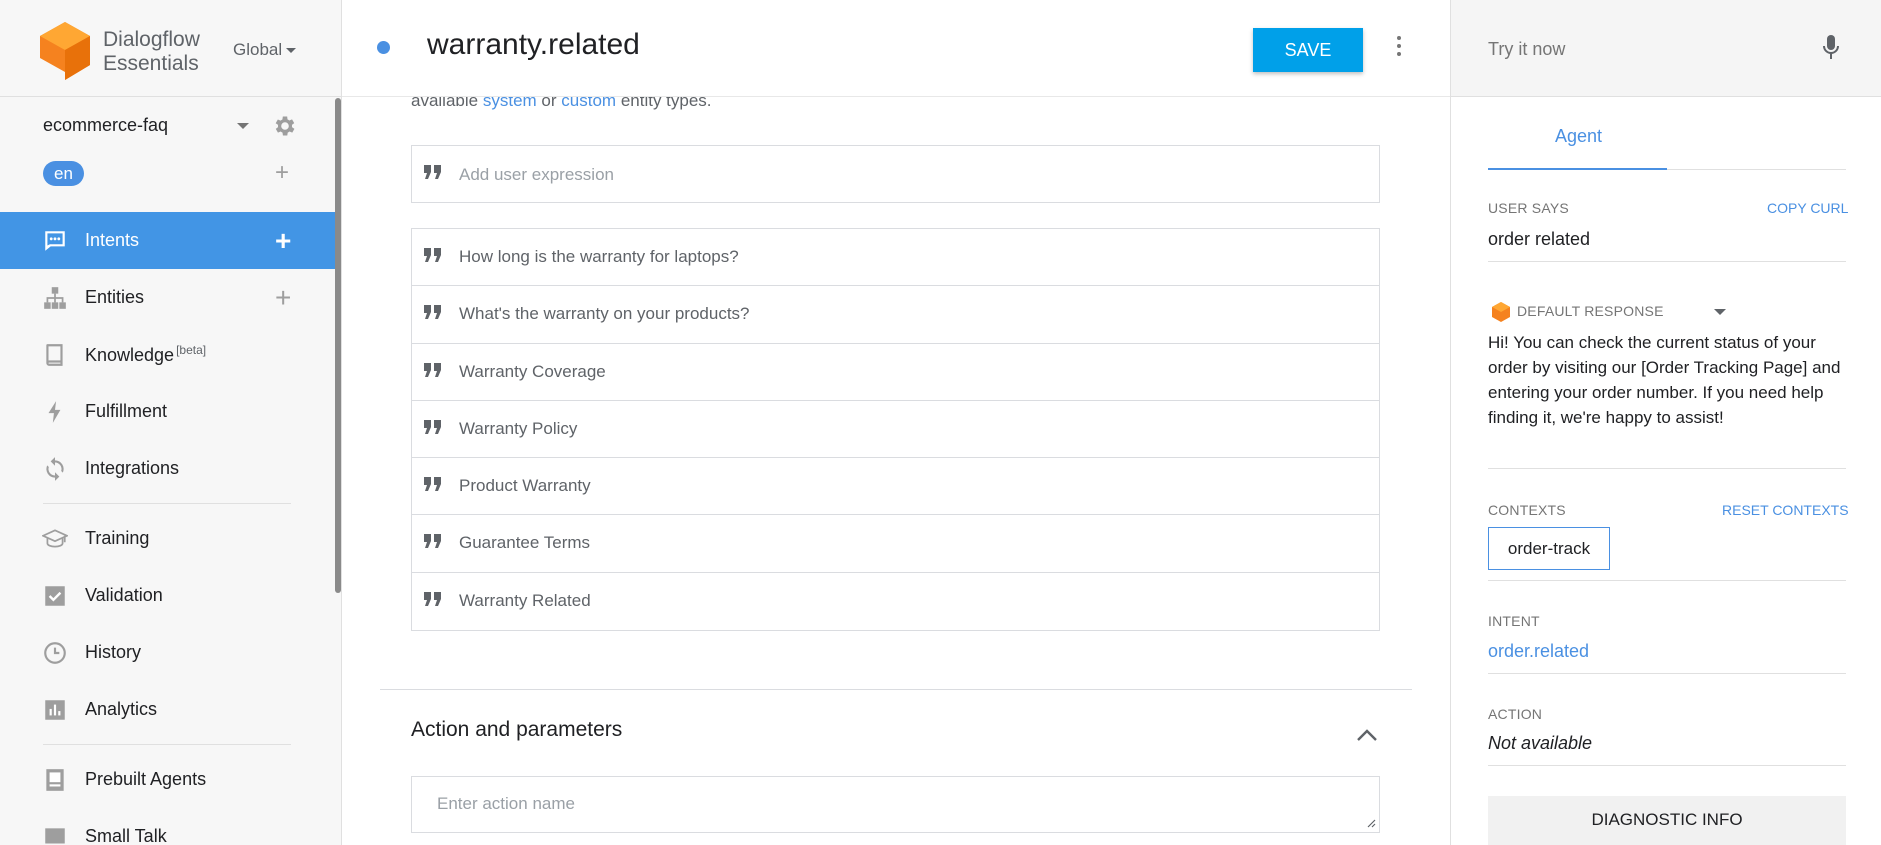 The image size is (1881, 845). Describe the element at coordinates (167, 538) in the screenshot. I see `sidebar-item-training: Training` at that location.